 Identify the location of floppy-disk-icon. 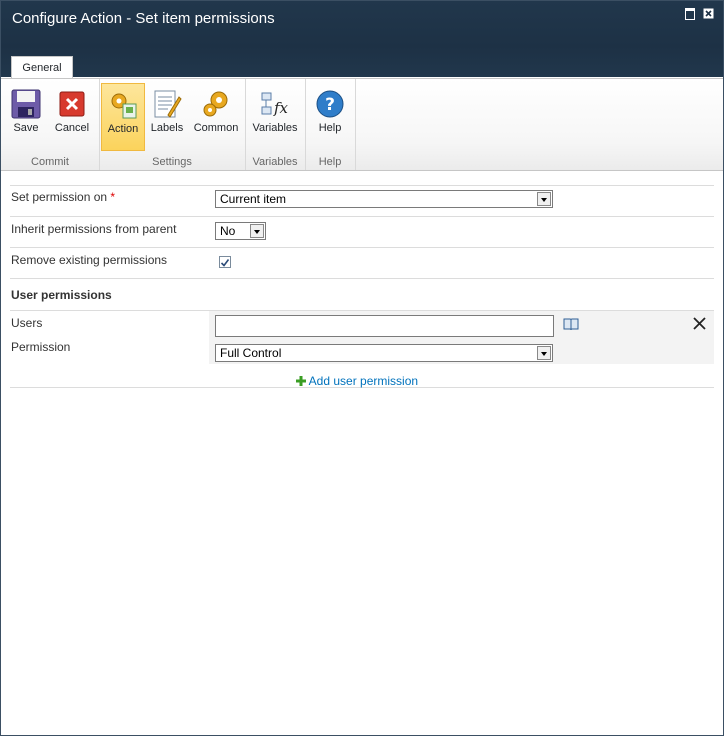
(26, 104).